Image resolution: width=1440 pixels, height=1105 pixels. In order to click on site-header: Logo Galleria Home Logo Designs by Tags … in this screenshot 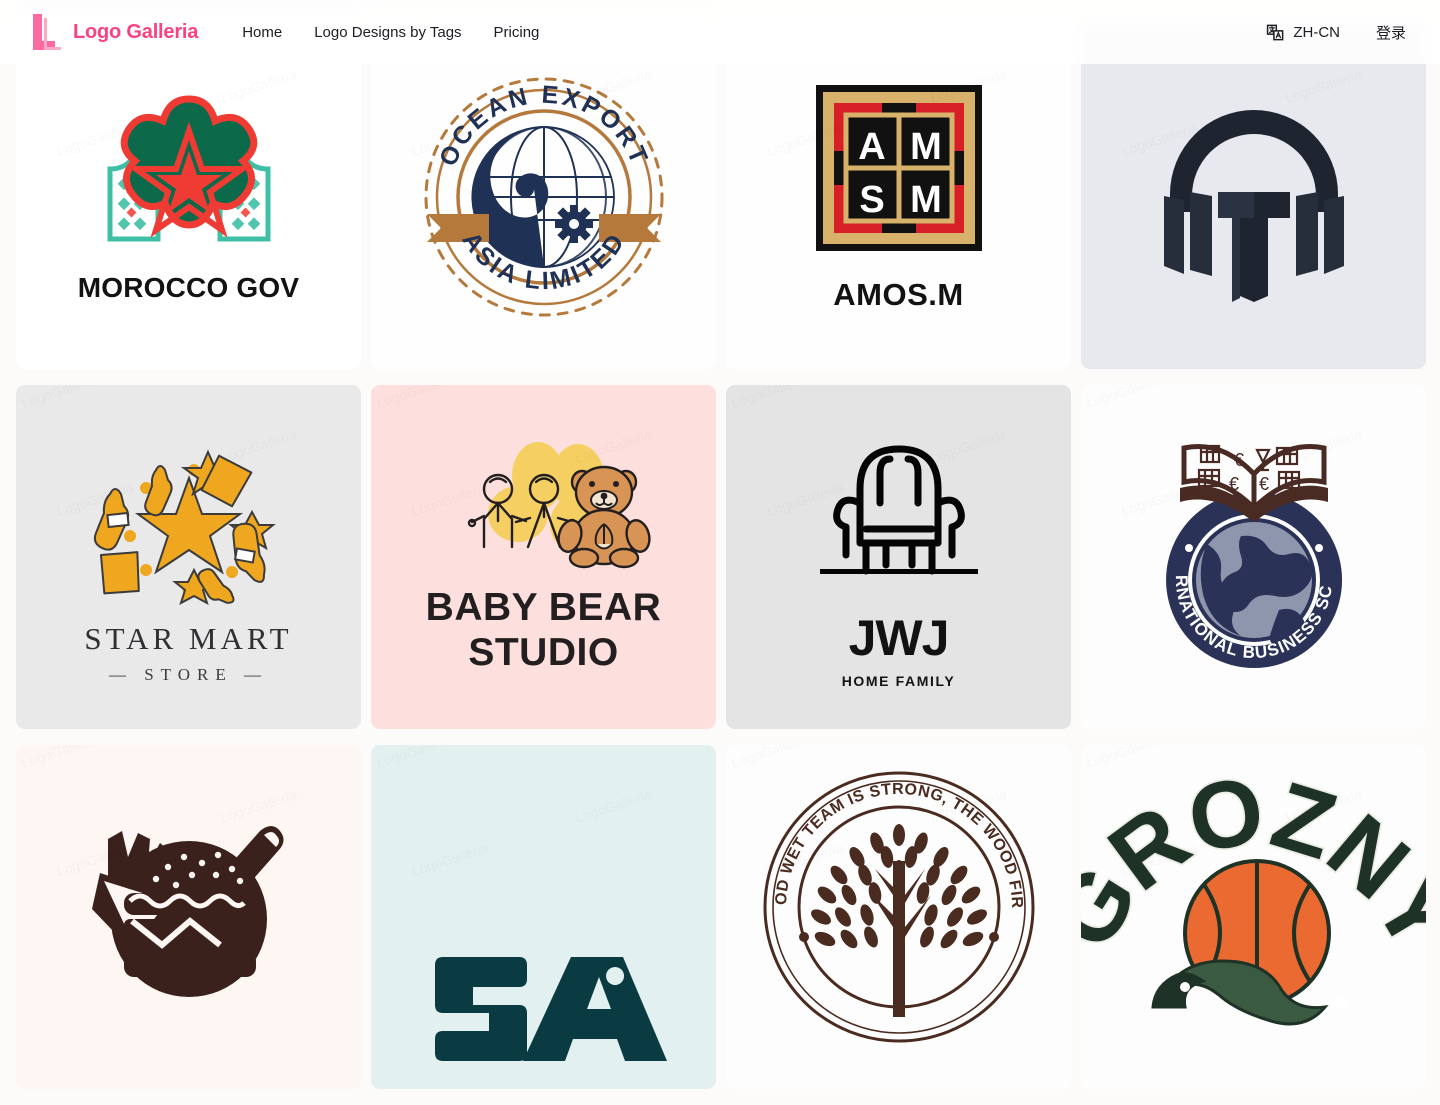, I will do `click(720, 32)`.